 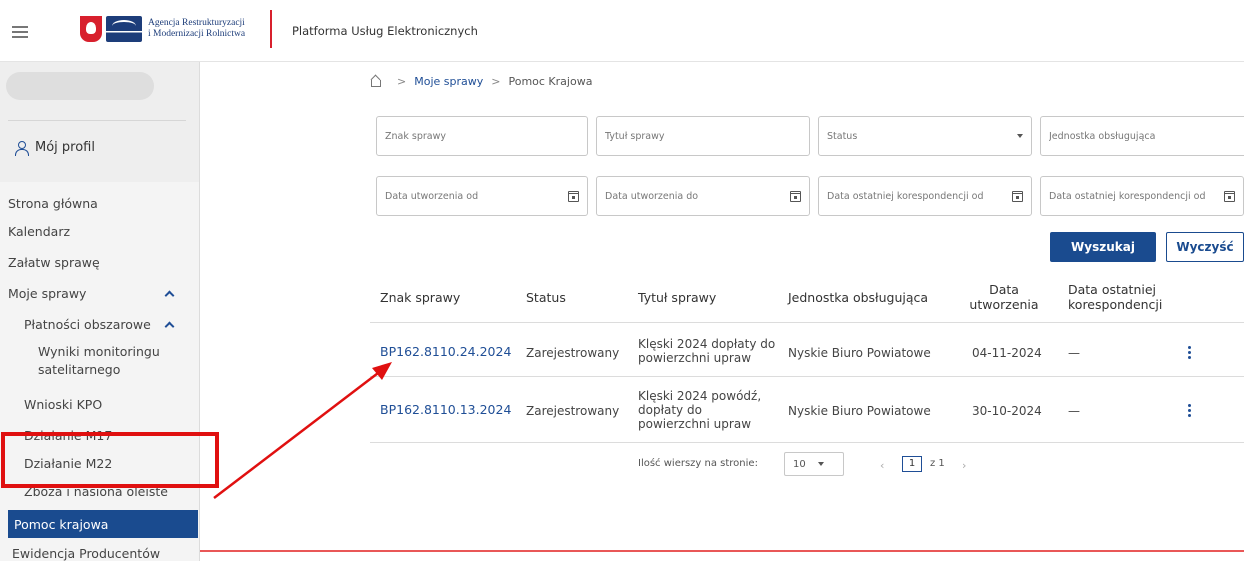 I want to click on annotation-arrow, so click(x=302, y=430).